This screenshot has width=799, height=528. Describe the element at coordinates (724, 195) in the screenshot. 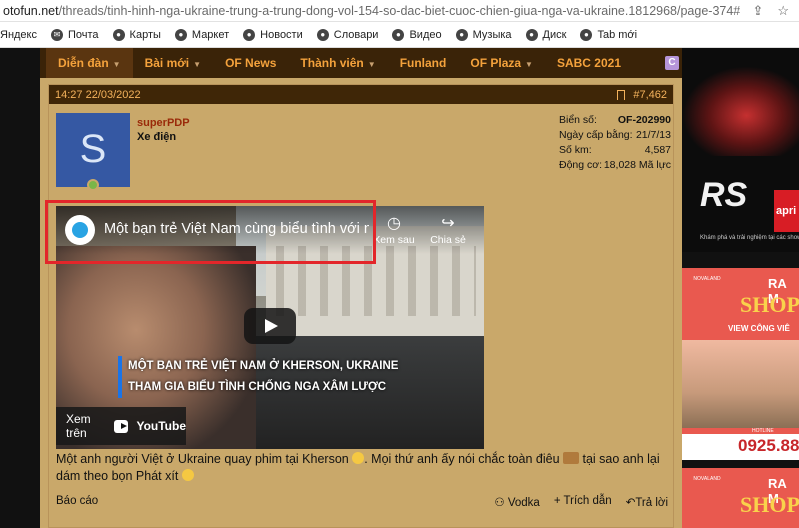

I see `ad-brand-rs: RS` at that location.